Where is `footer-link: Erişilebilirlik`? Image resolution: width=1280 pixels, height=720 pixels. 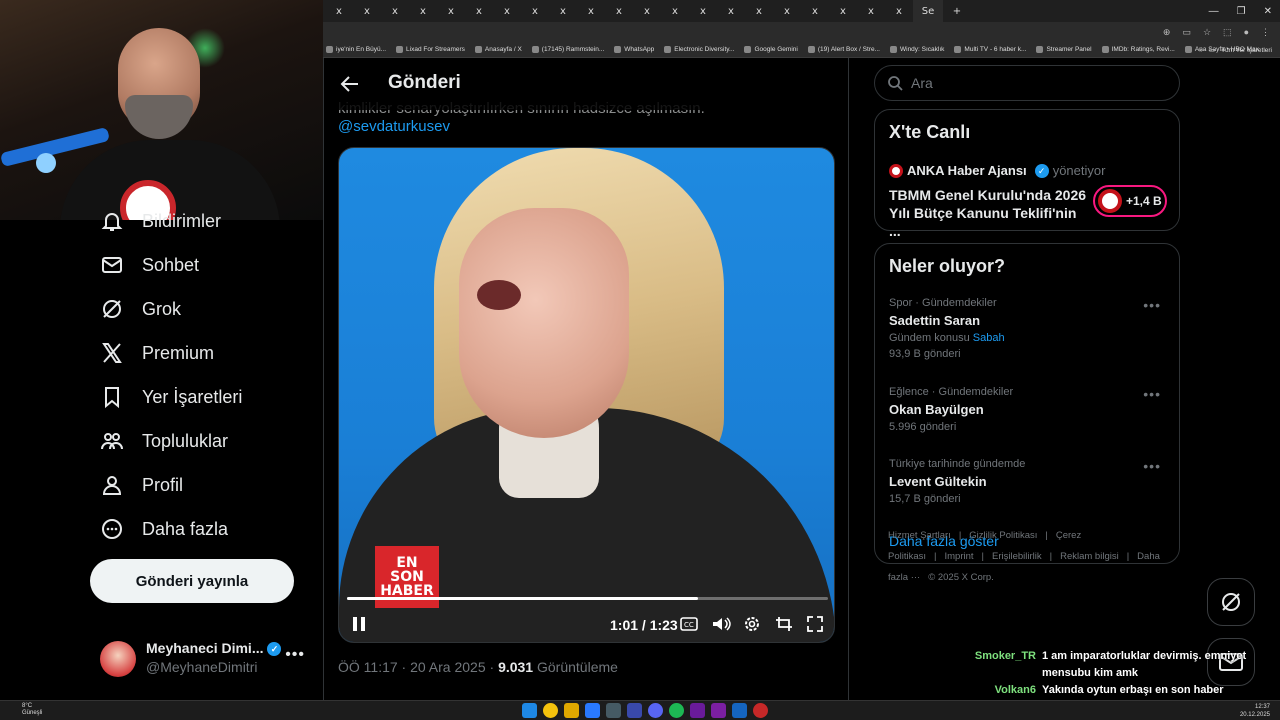 footer-link: Erişilebilirlik is located at coordinates (1017, 556).